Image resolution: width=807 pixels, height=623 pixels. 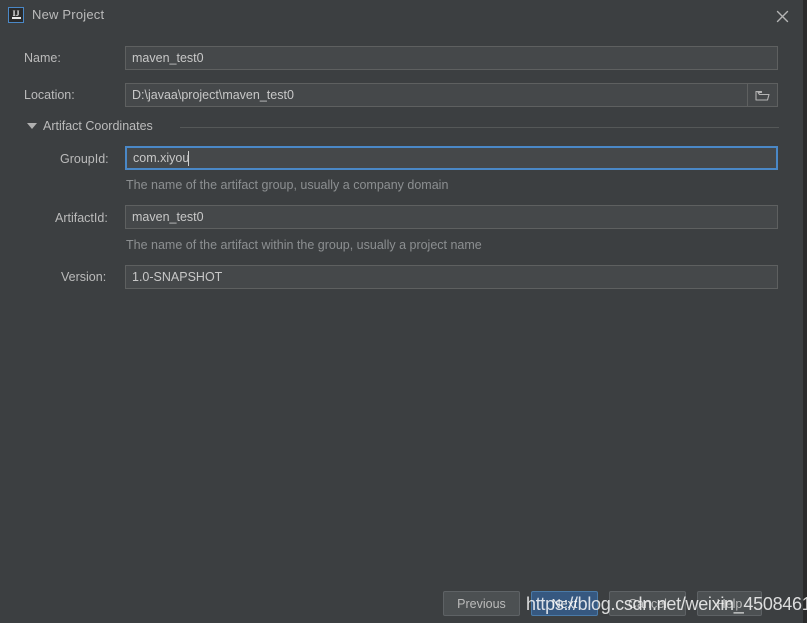 What do you see at coordinates (451, 58) in the screenshot?
I see `name-input` at bounding box center [451, 58].